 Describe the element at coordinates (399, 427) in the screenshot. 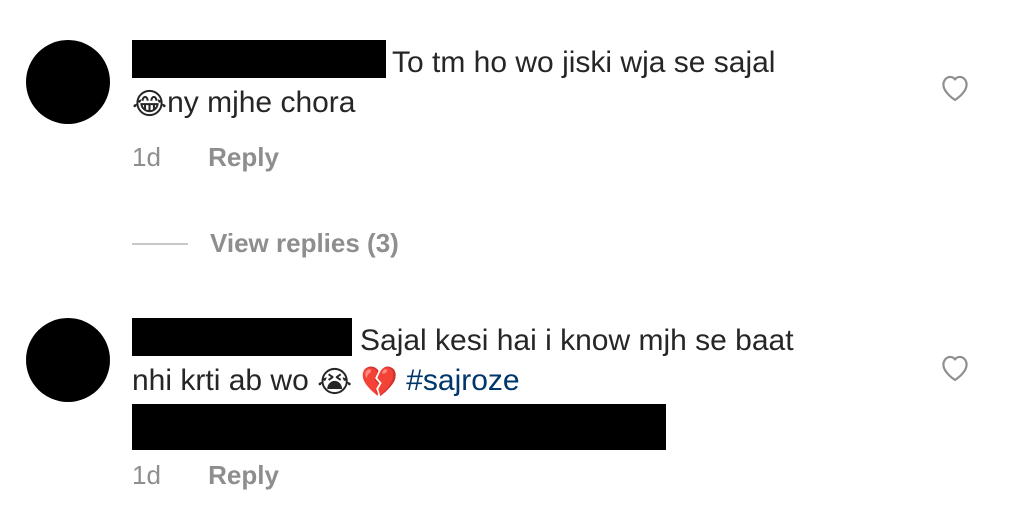

I see `redacted-text-block` at that location.